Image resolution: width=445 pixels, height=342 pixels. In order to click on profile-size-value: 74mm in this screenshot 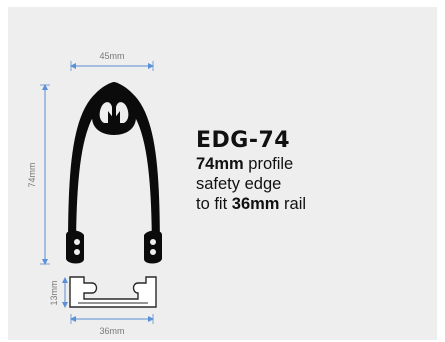, I will do `click(220, 164)`.